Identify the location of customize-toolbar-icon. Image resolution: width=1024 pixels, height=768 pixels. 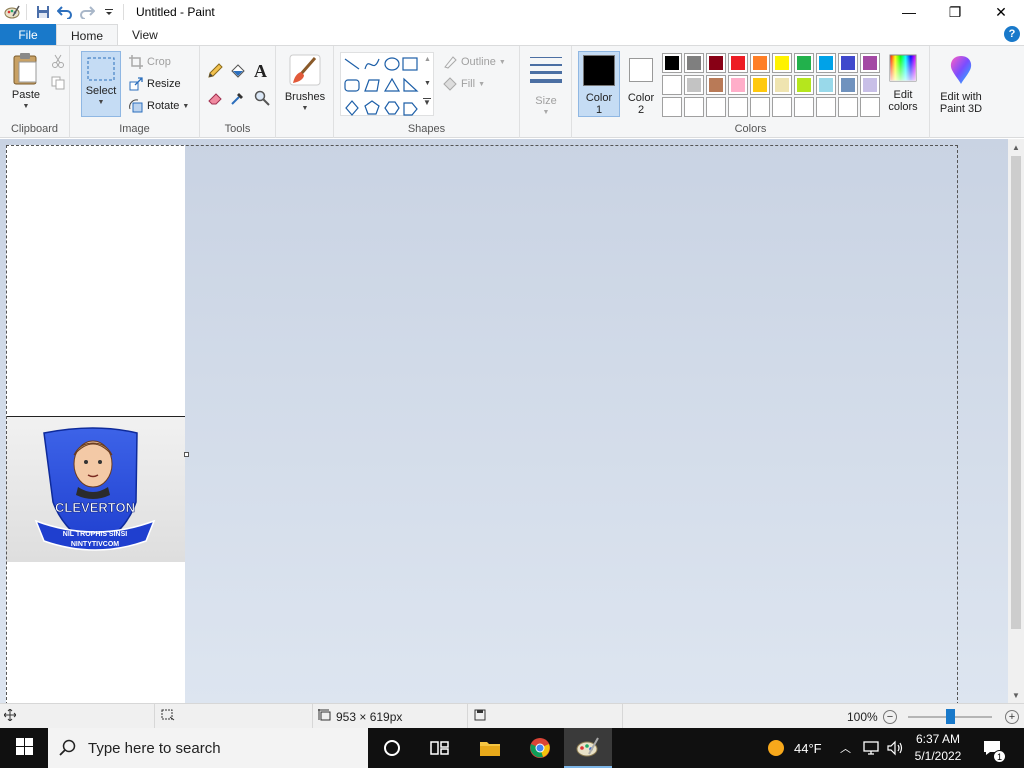
(109, 12).